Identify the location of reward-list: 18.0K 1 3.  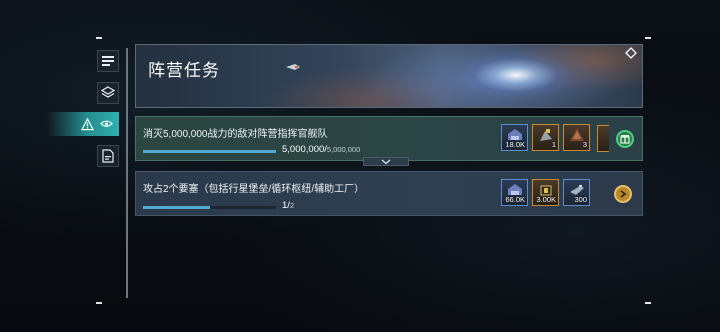
(545, 137).